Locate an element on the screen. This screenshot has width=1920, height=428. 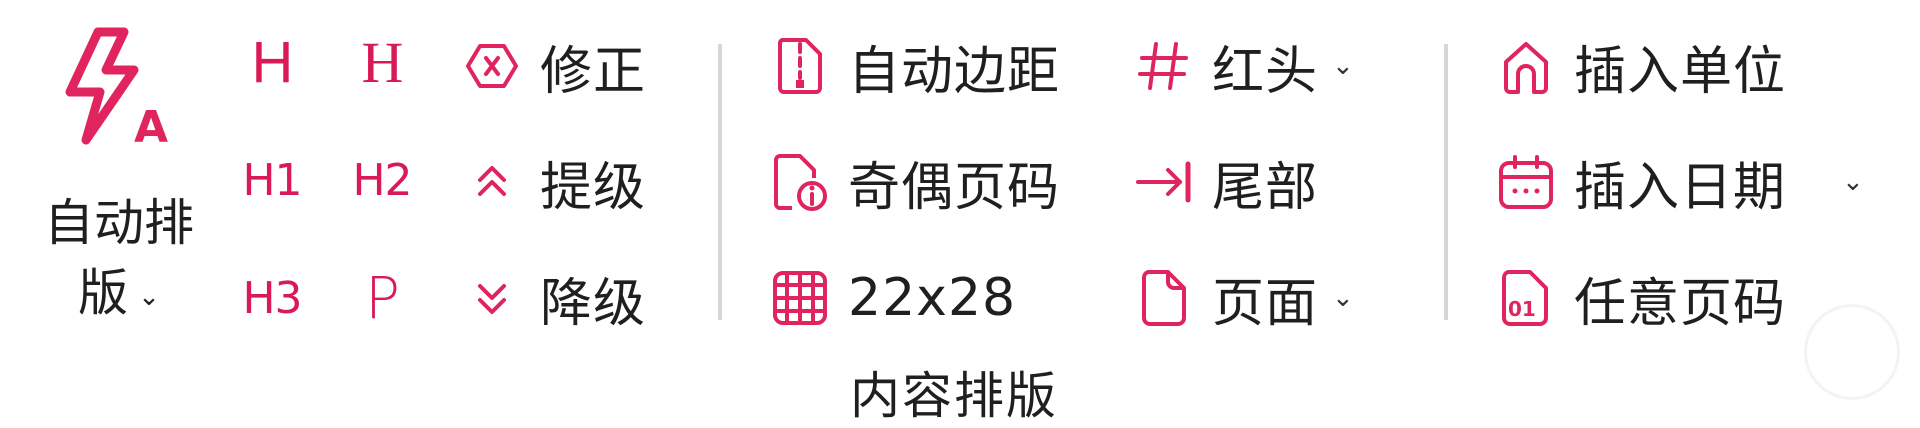
red-header-button: 红头 ⌄ is located at coordinates (1244, 66).